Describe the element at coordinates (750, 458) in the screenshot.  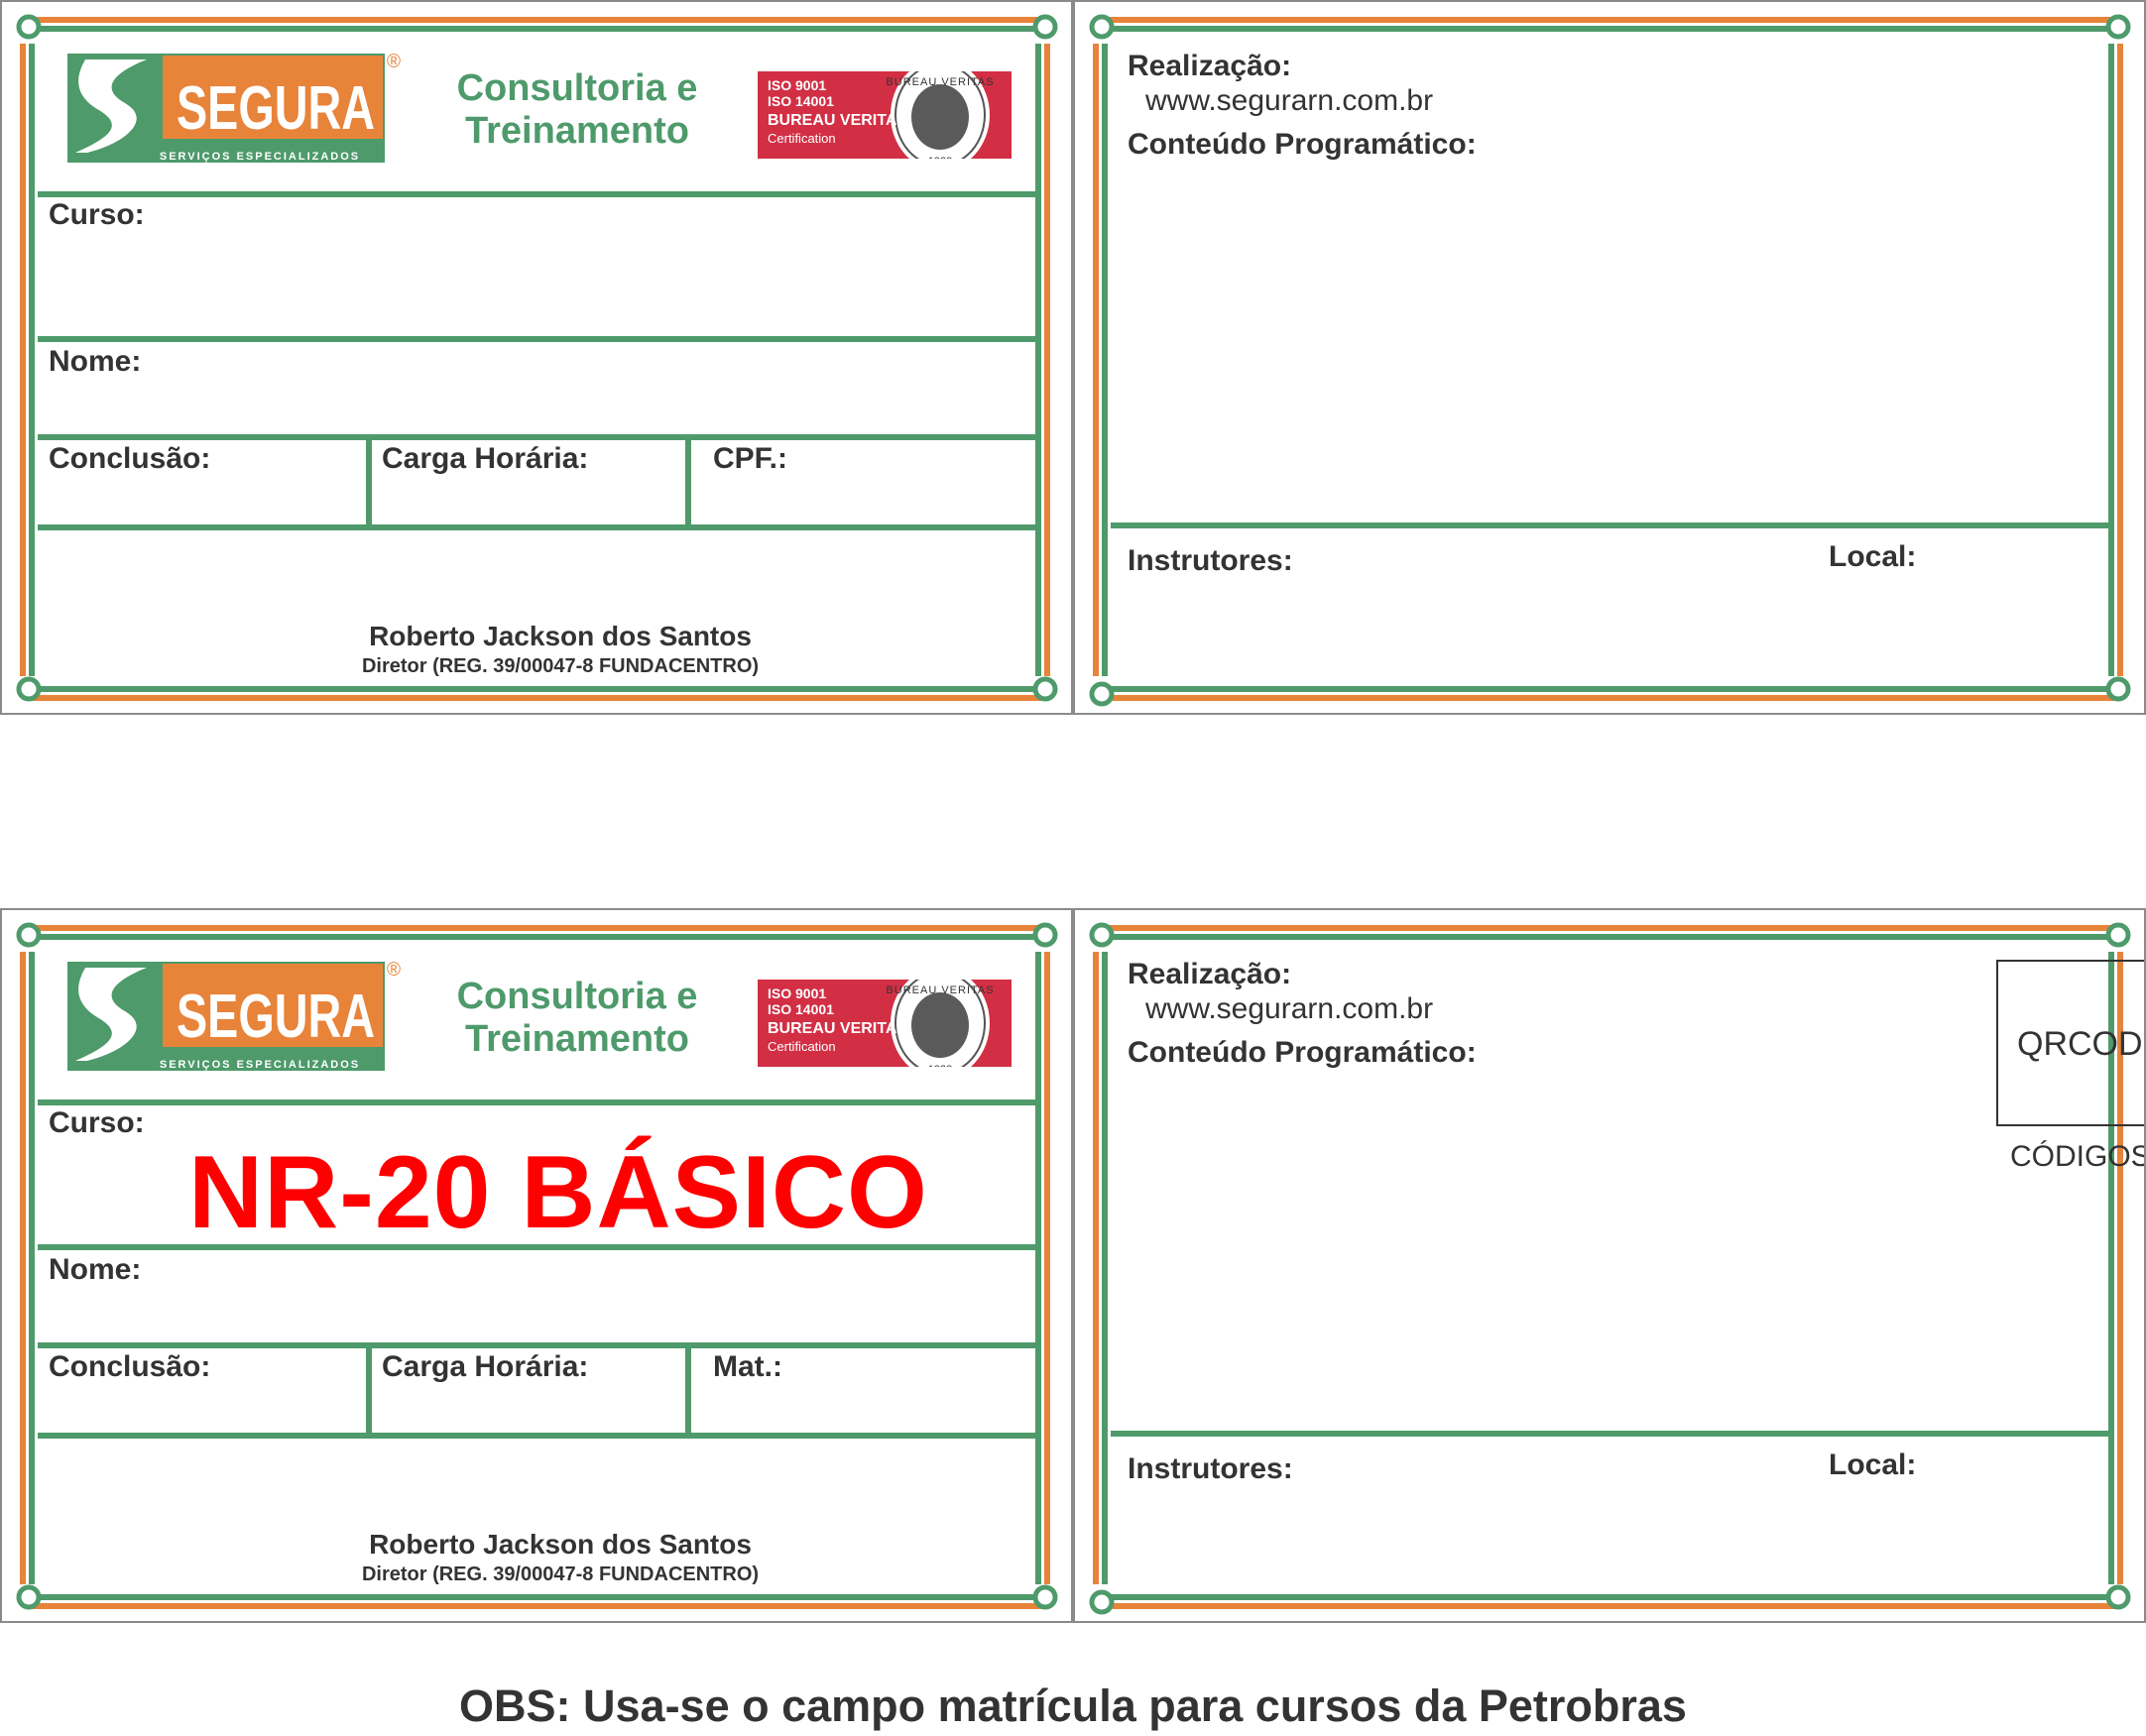
I see `cpf-label: CPF.:` at that location.